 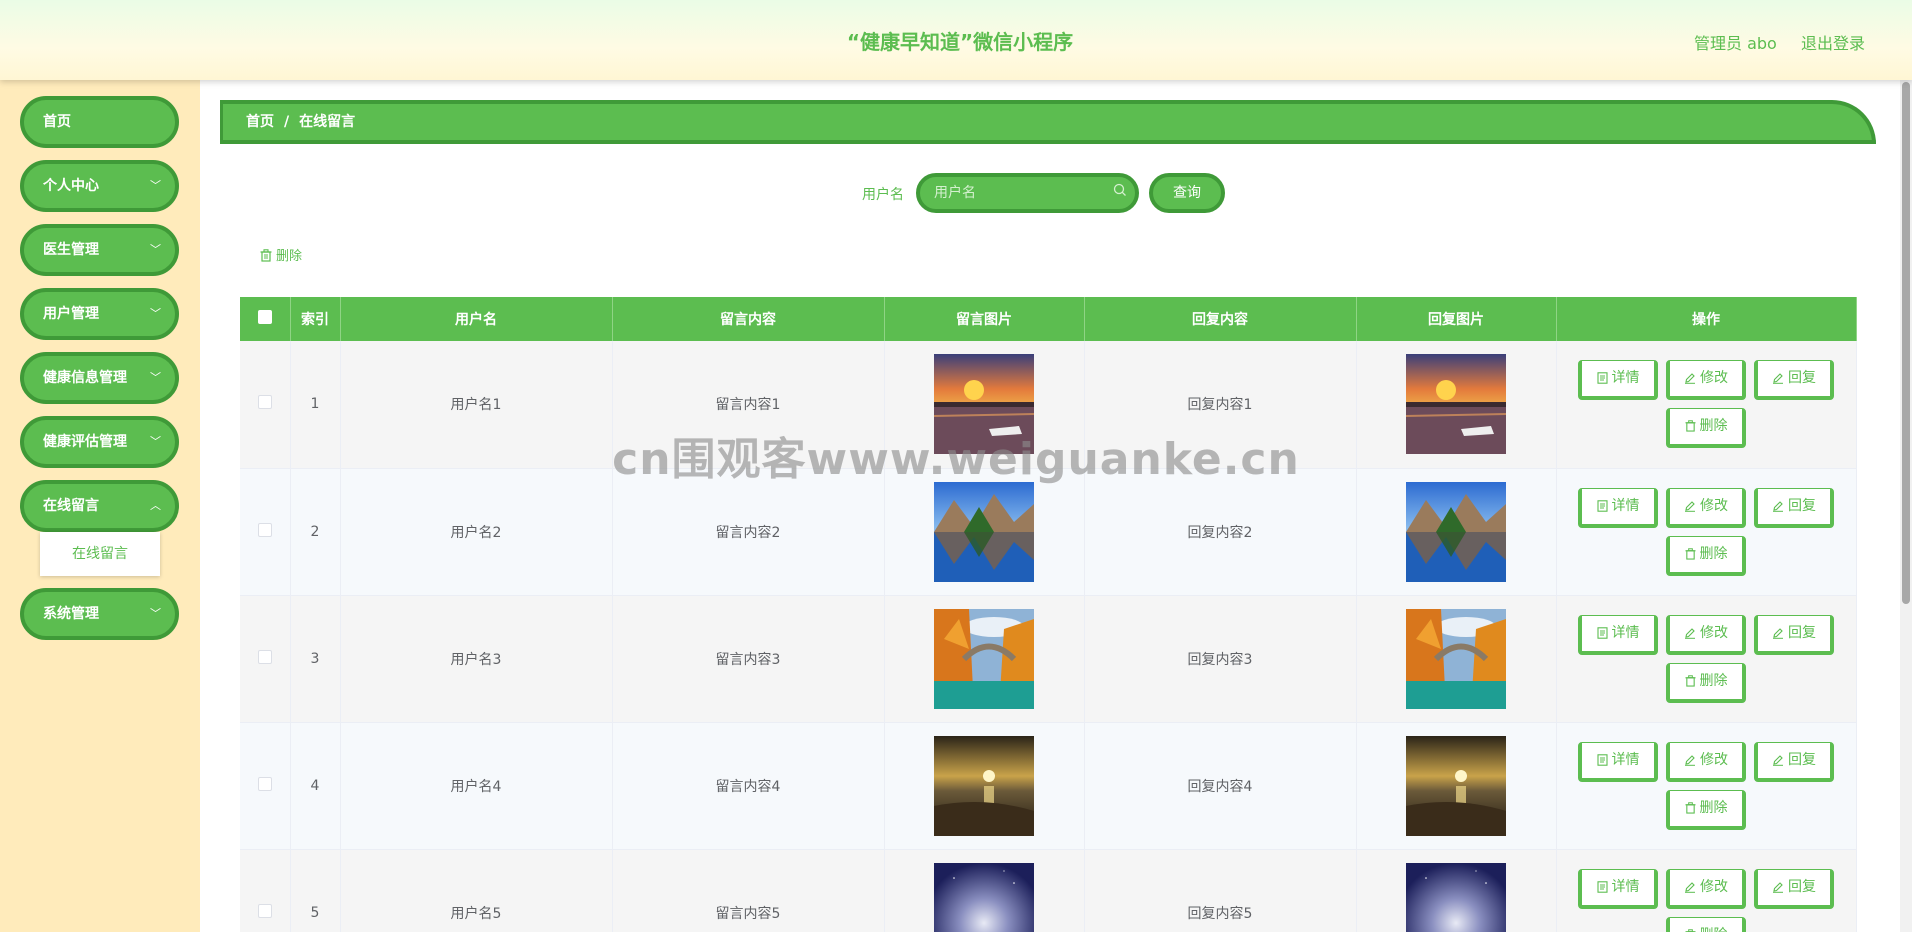 I want to click on sidebar-item-online-message: 在线留言 ︿, so click(x=99, y=506).